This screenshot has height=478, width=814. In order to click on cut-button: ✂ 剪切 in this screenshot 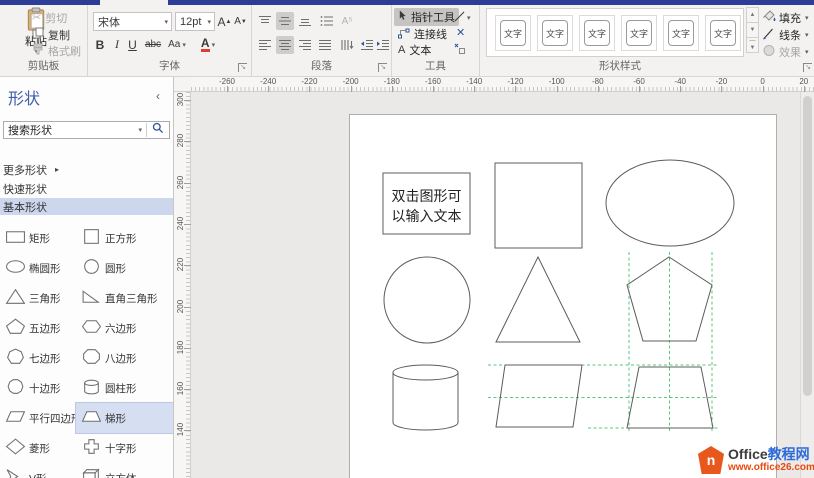, I will do `click(49, 17)`.